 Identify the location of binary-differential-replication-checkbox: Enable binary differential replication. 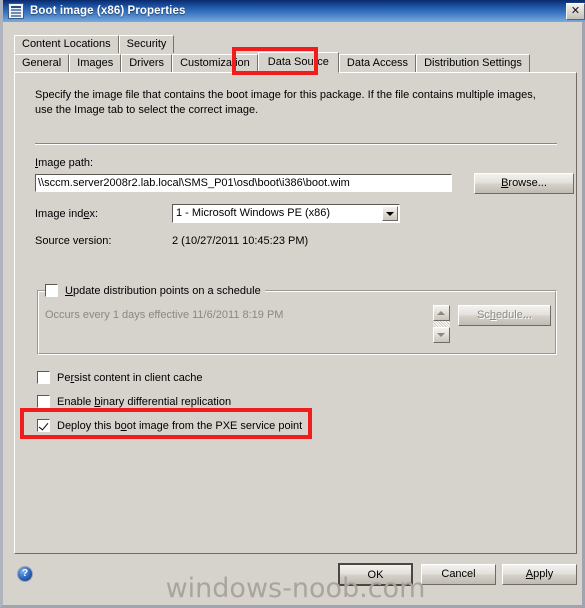
(134, 401).